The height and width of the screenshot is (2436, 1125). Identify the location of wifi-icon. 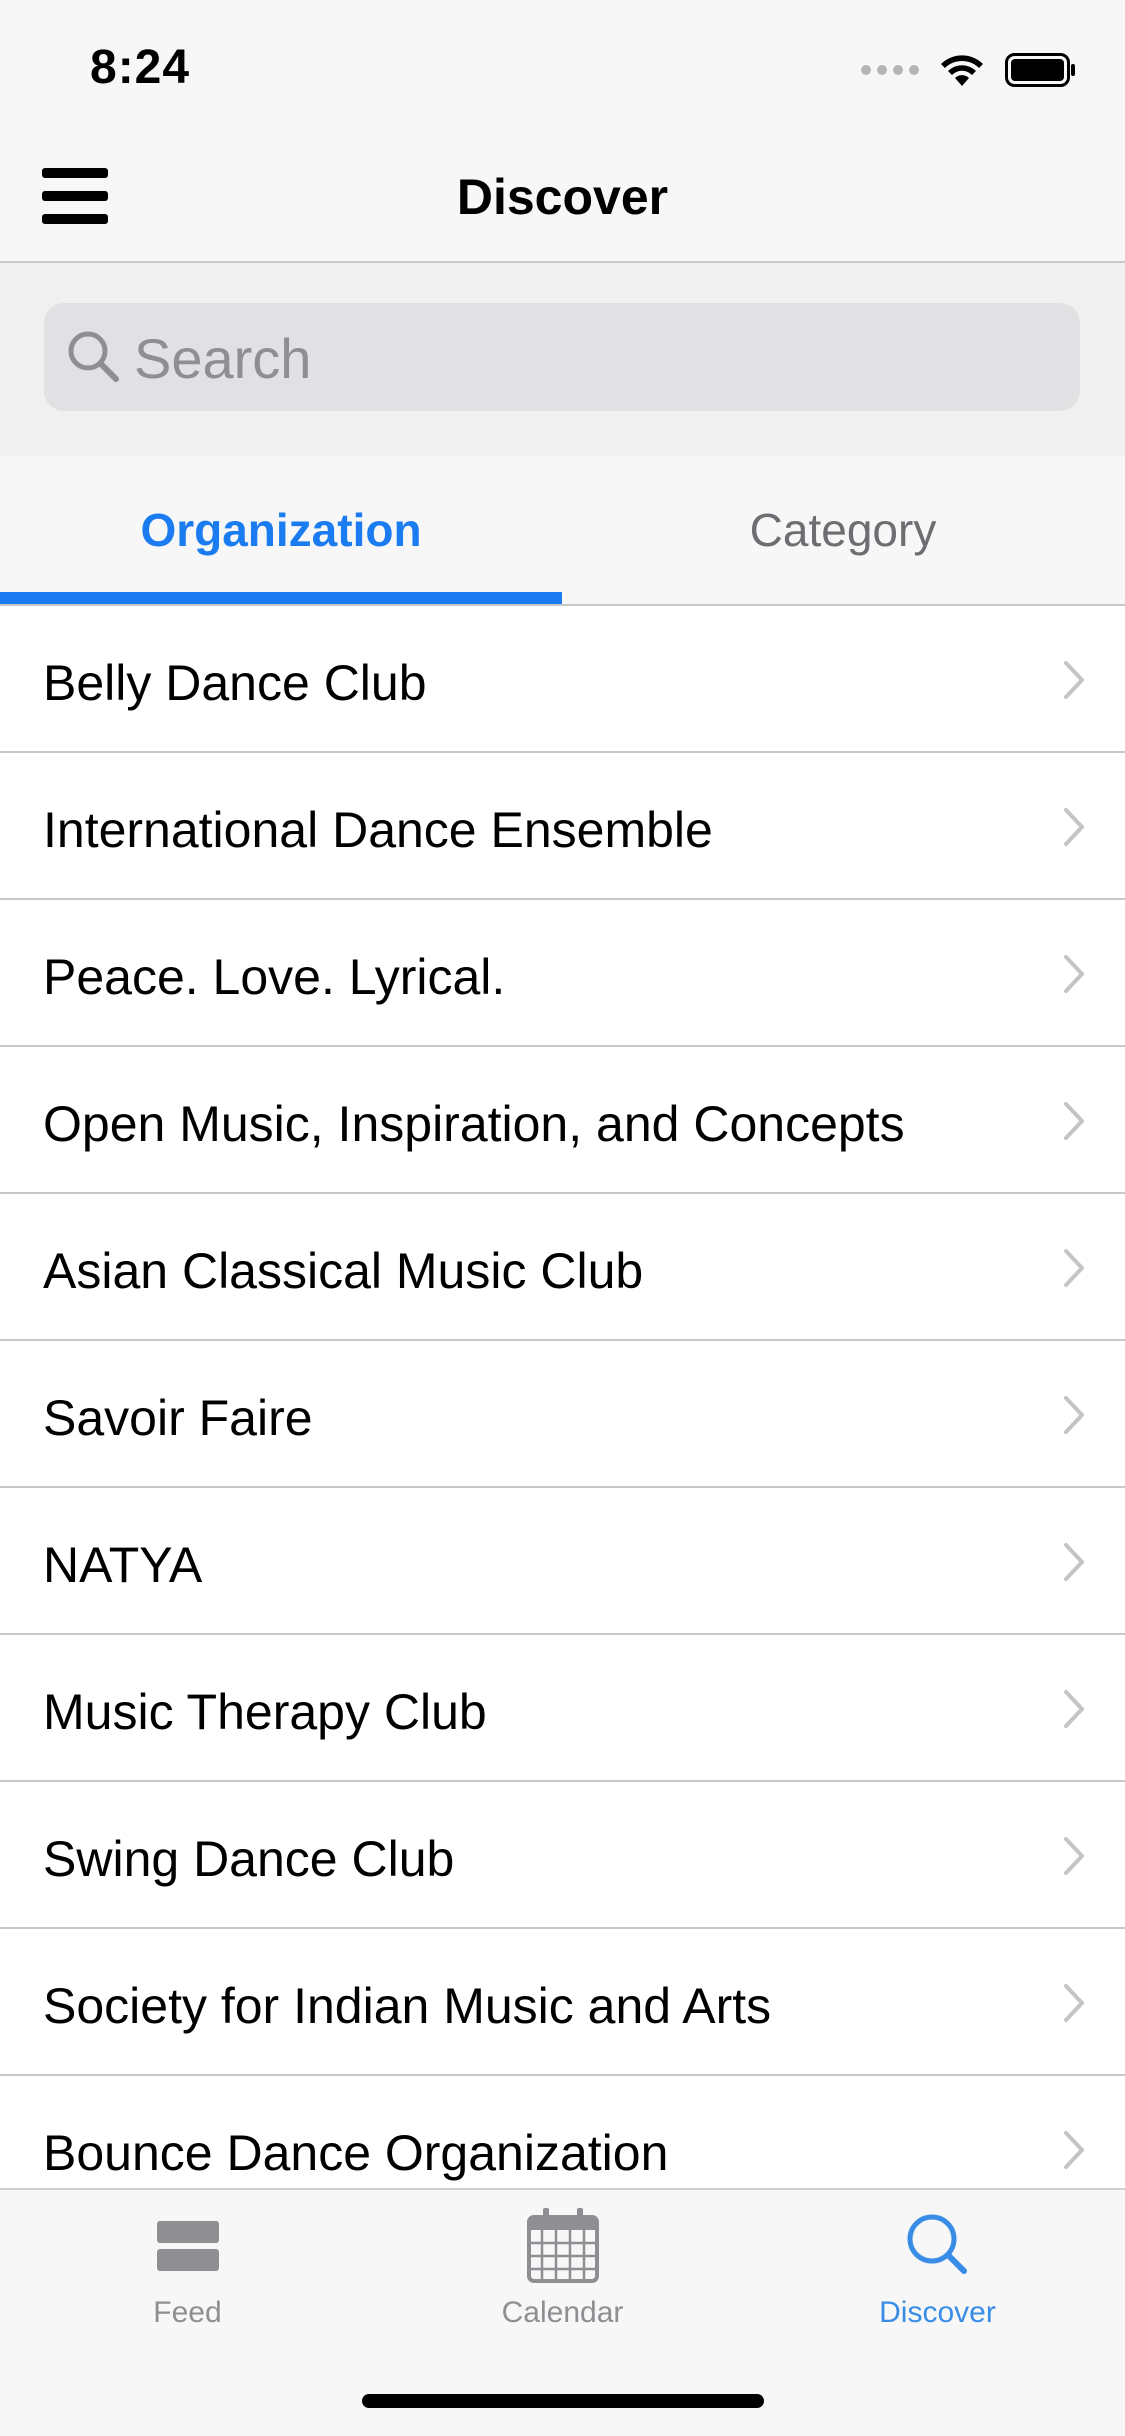
(962, 70).